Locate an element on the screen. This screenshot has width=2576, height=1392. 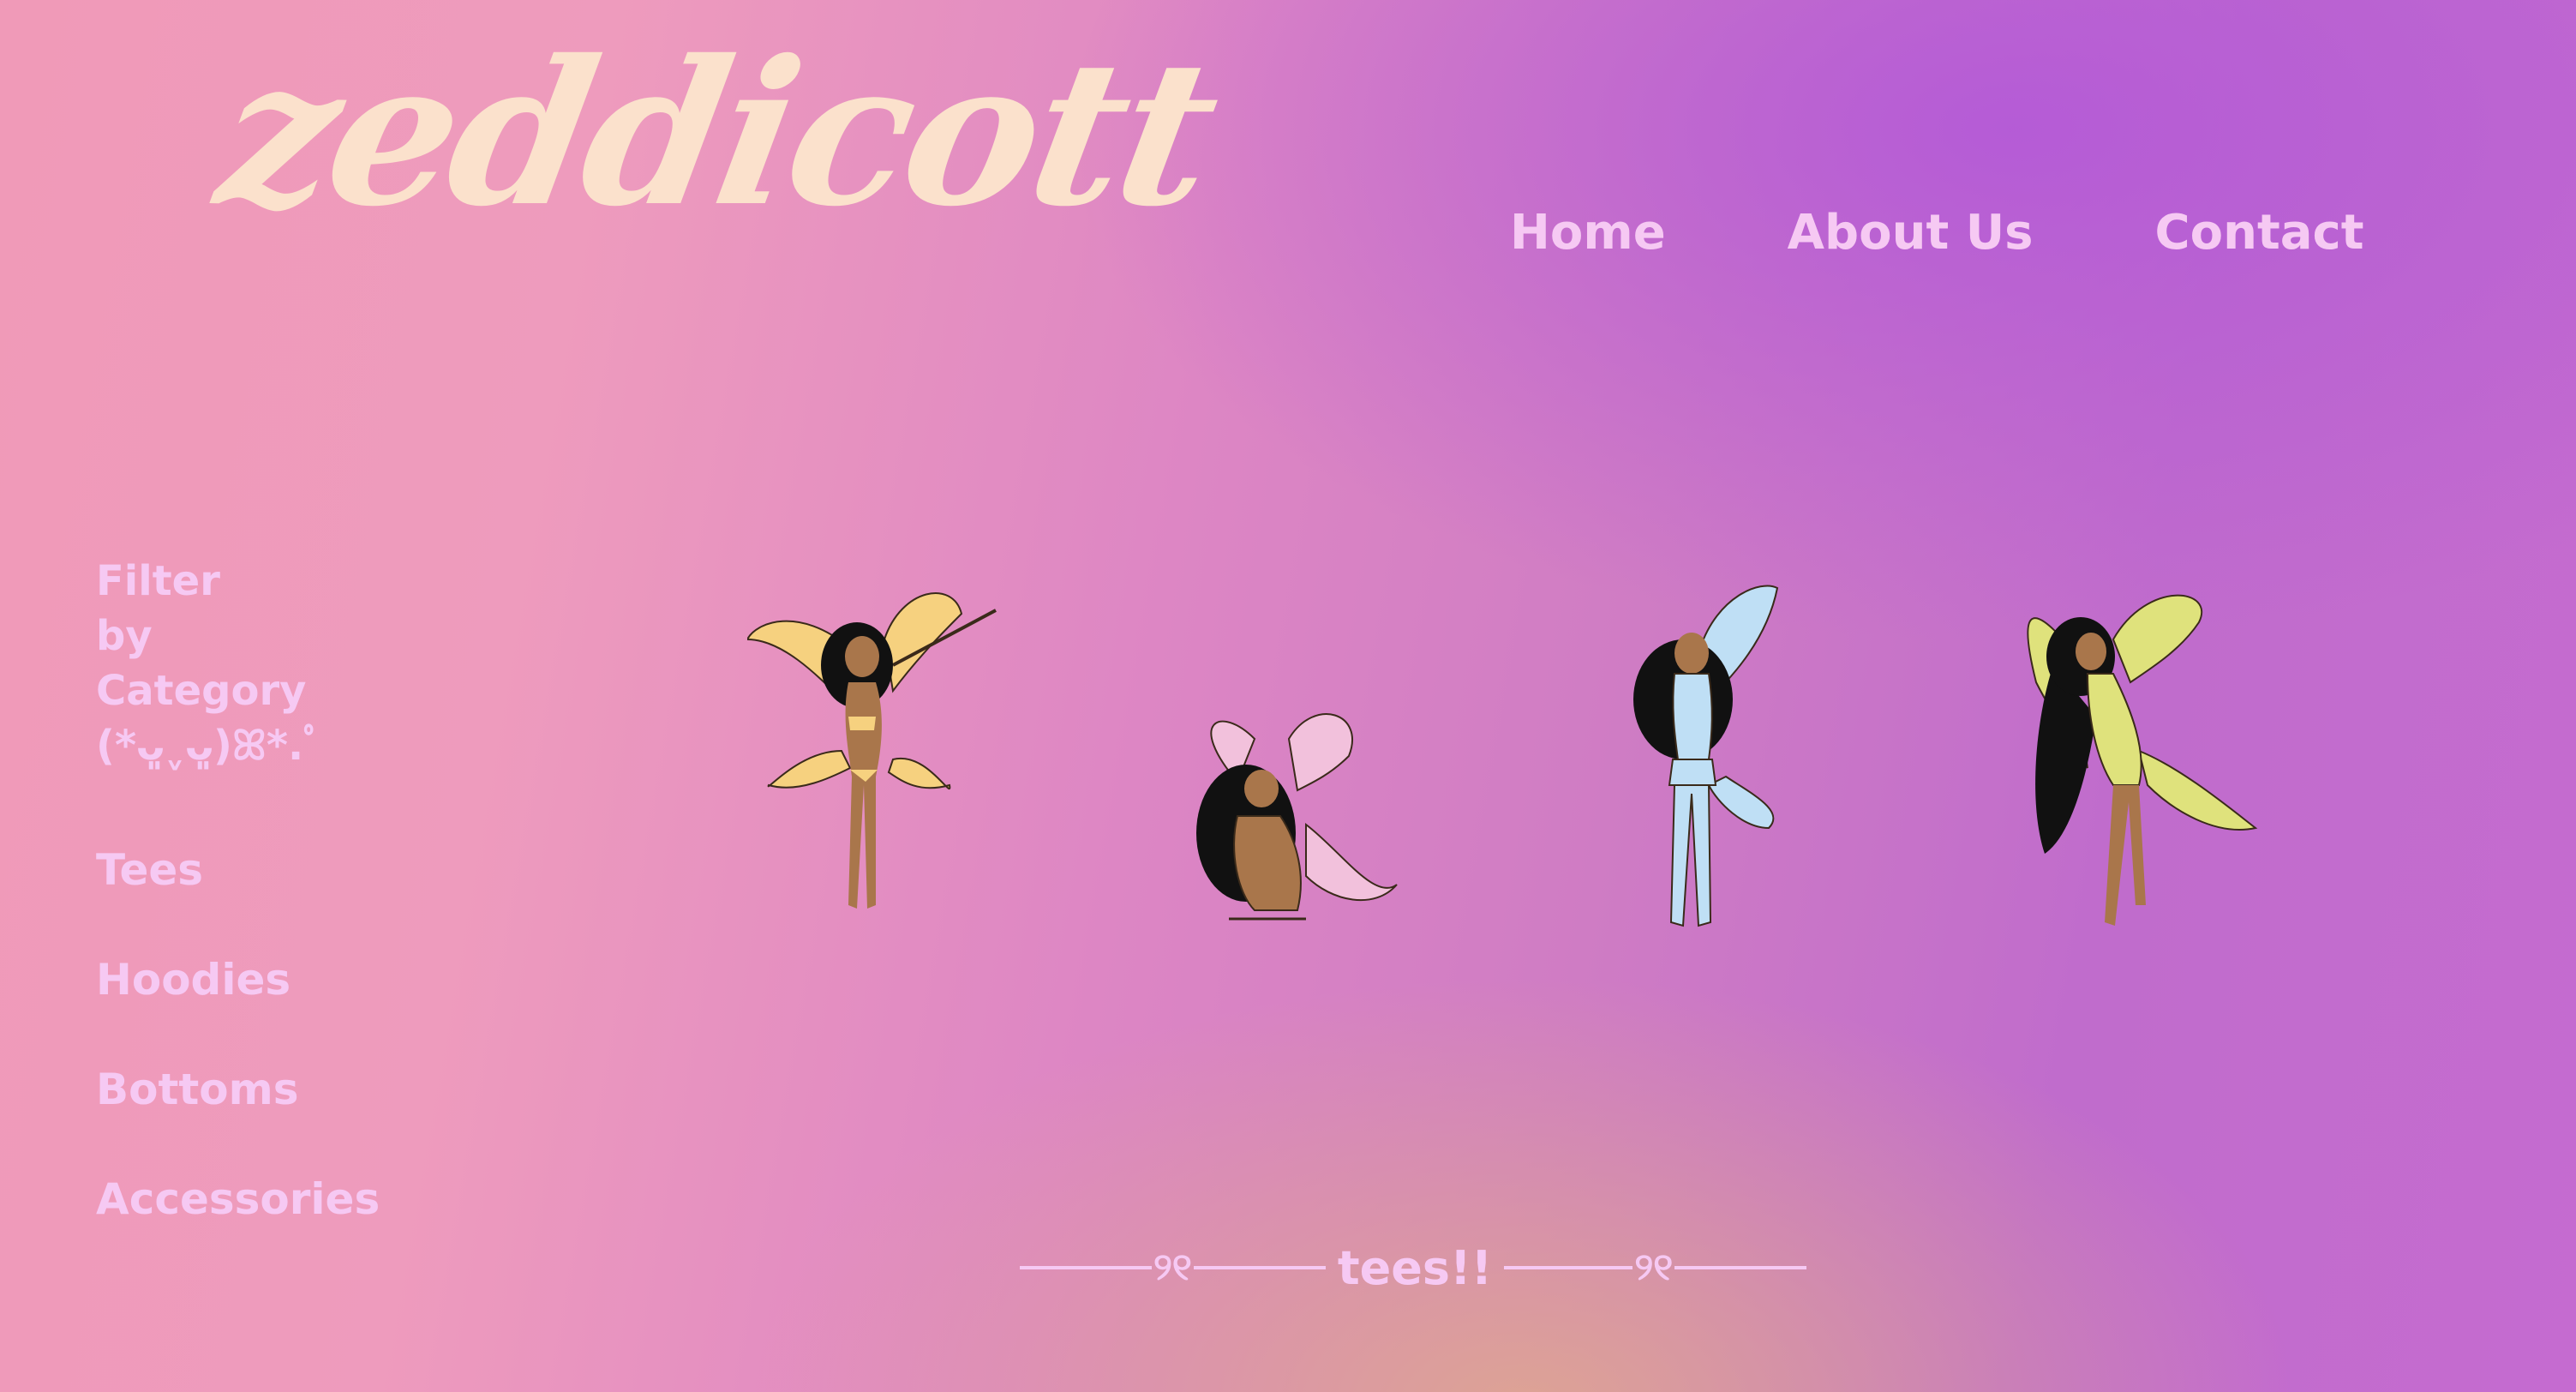
filter-heading-kaomoji: (*ᴗ͈ˬᴗ͈)ꕤ*.ﾟ is located at coordinates (210, 746).